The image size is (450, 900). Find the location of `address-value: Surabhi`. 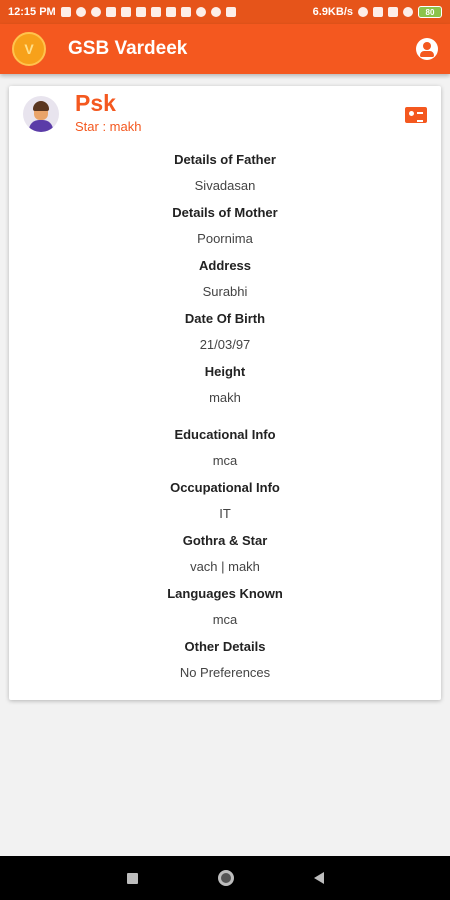

address-value: Surabhi is located at coordinates (225, 291).